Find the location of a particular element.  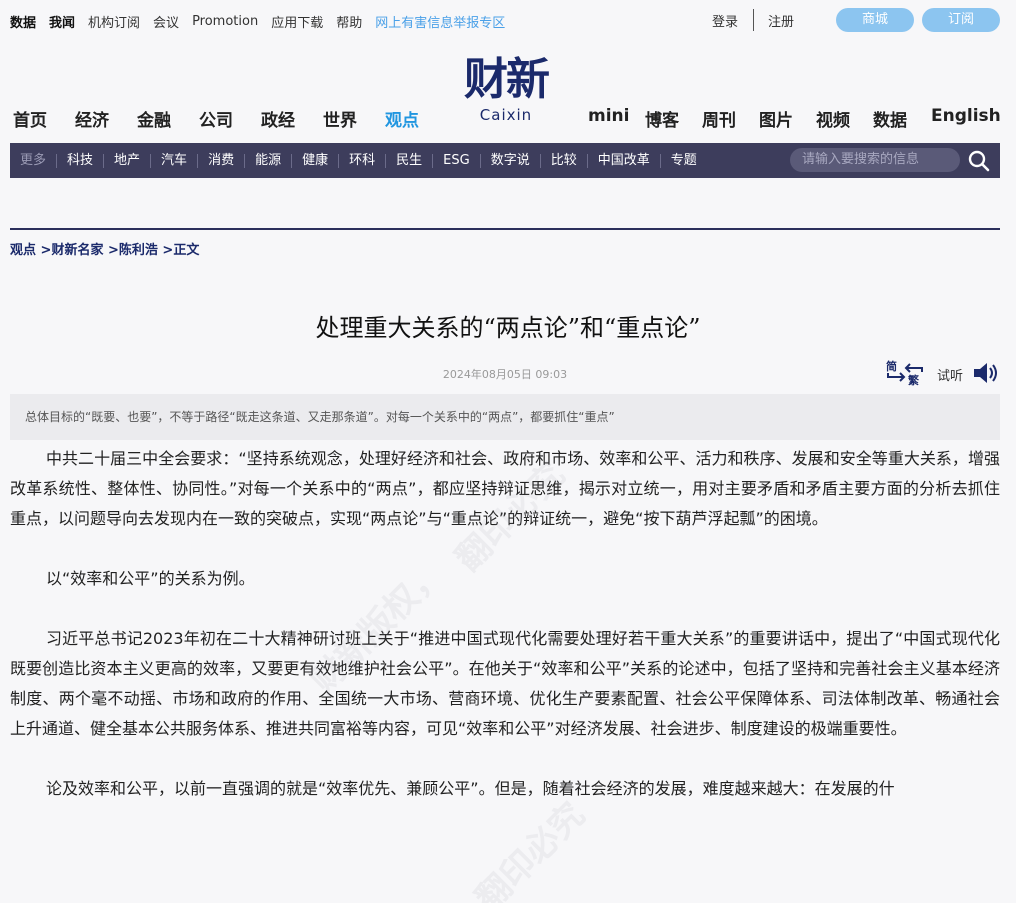

nav-data: 数据 is located at coordinates (890, 118).